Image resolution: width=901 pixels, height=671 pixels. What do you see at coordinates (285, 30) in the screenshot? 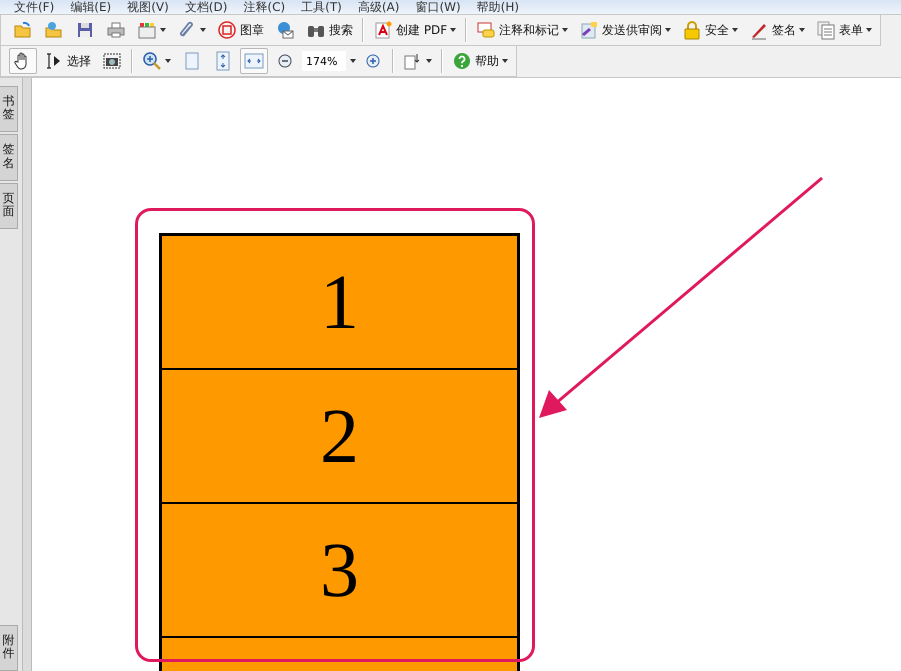
I see `email-icon` at bounding box center [285, 30].